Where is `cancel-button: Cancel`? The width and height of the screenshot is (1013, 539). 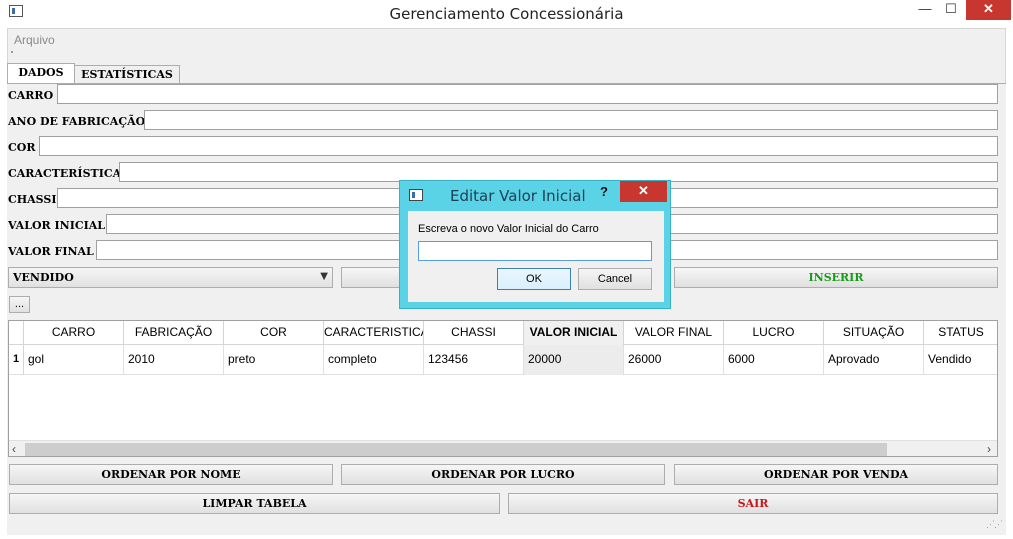 cancel-button: Cancel is located at coordinates (615, 279).